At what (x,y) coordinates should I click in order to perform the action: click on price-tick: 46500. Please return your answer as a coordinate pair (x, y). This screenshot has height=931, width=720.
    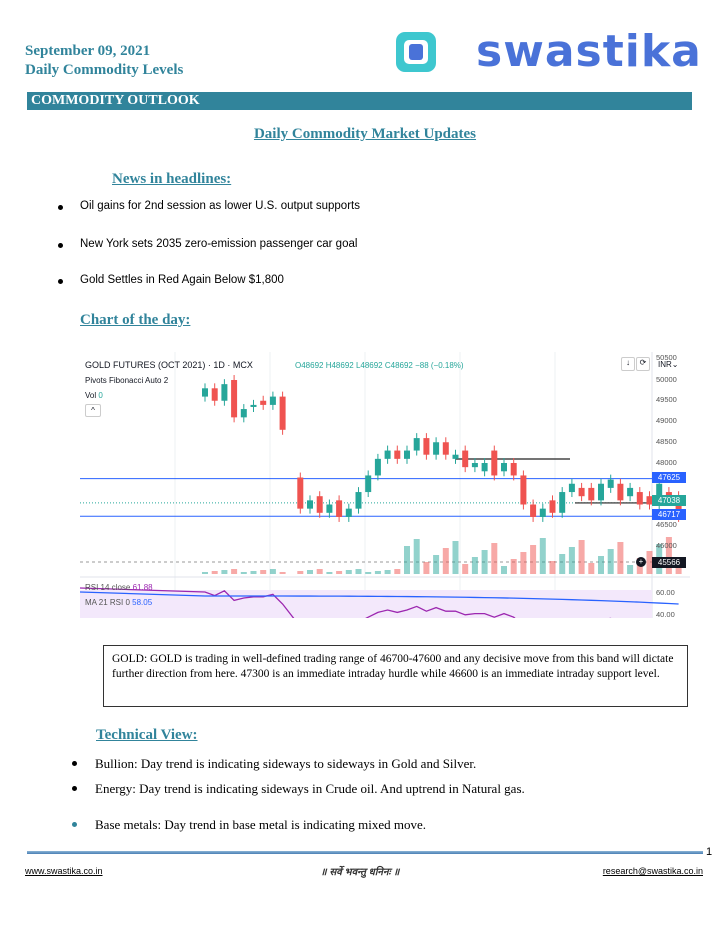
    Looking at the image, I should click on (666, 524).